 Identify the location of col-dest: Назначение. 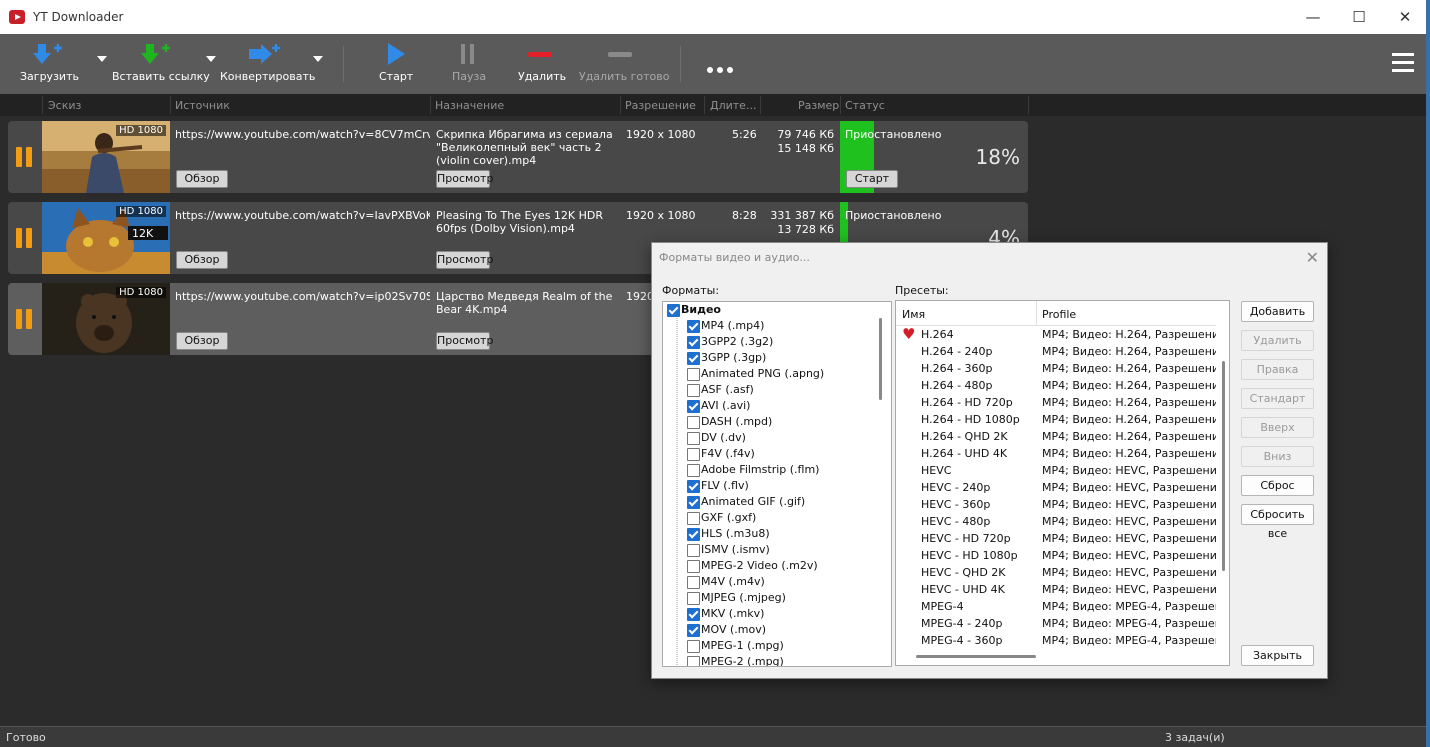
(469, 105).